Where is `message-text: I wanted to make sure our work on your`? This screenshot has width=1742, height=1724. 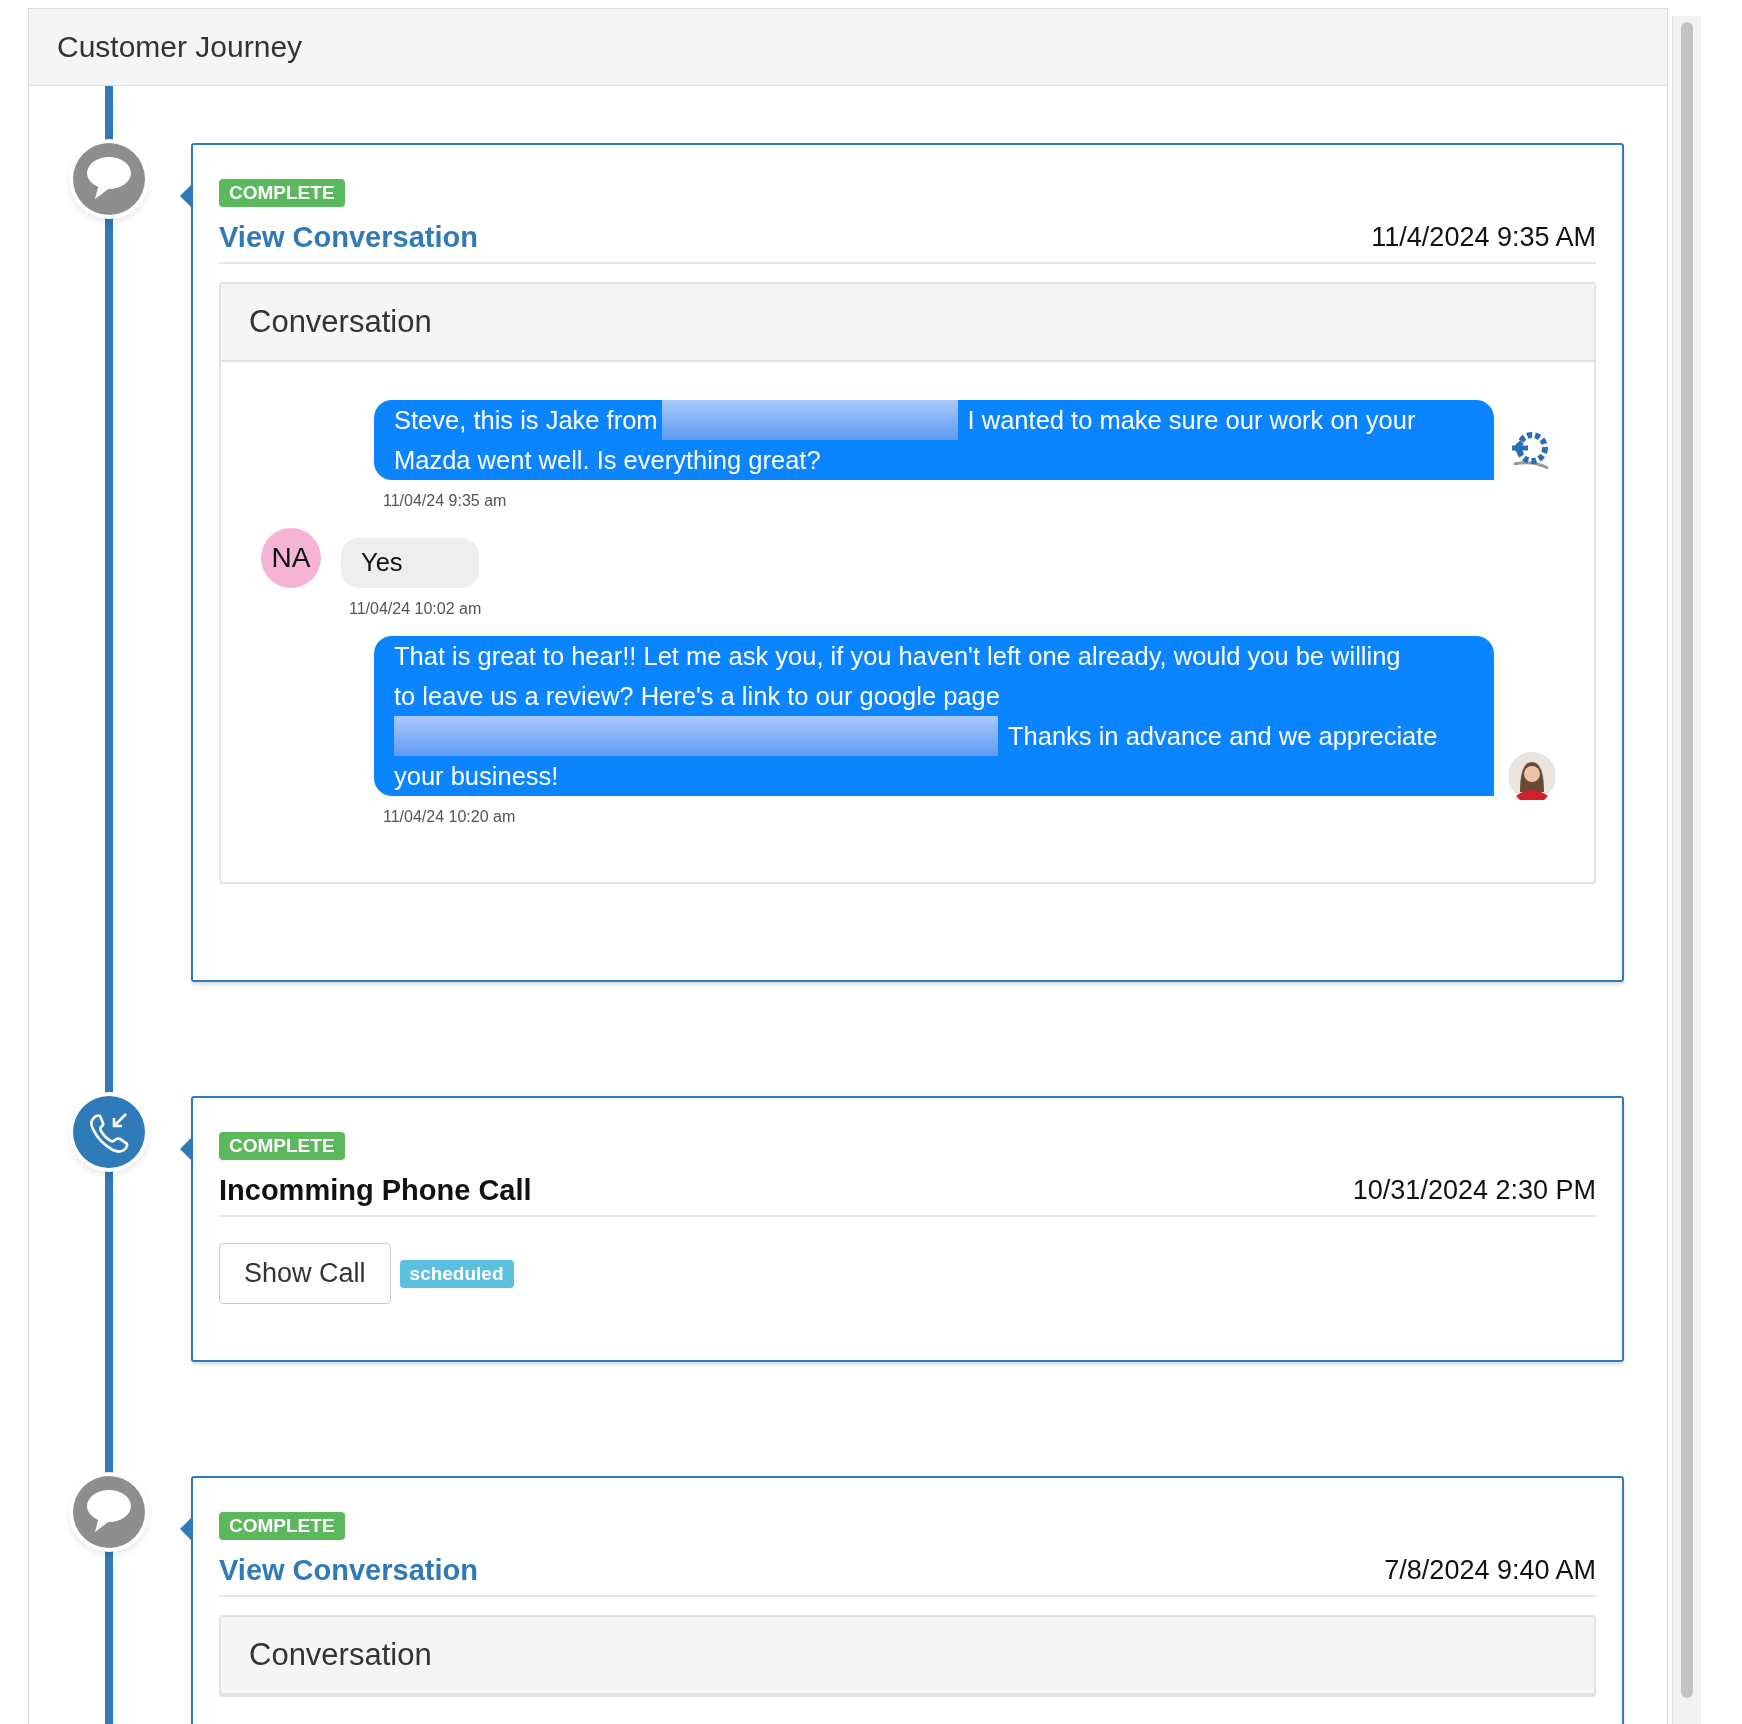
message-text: I wanted to make sure our work on your is located at coordinates (1191, 420).